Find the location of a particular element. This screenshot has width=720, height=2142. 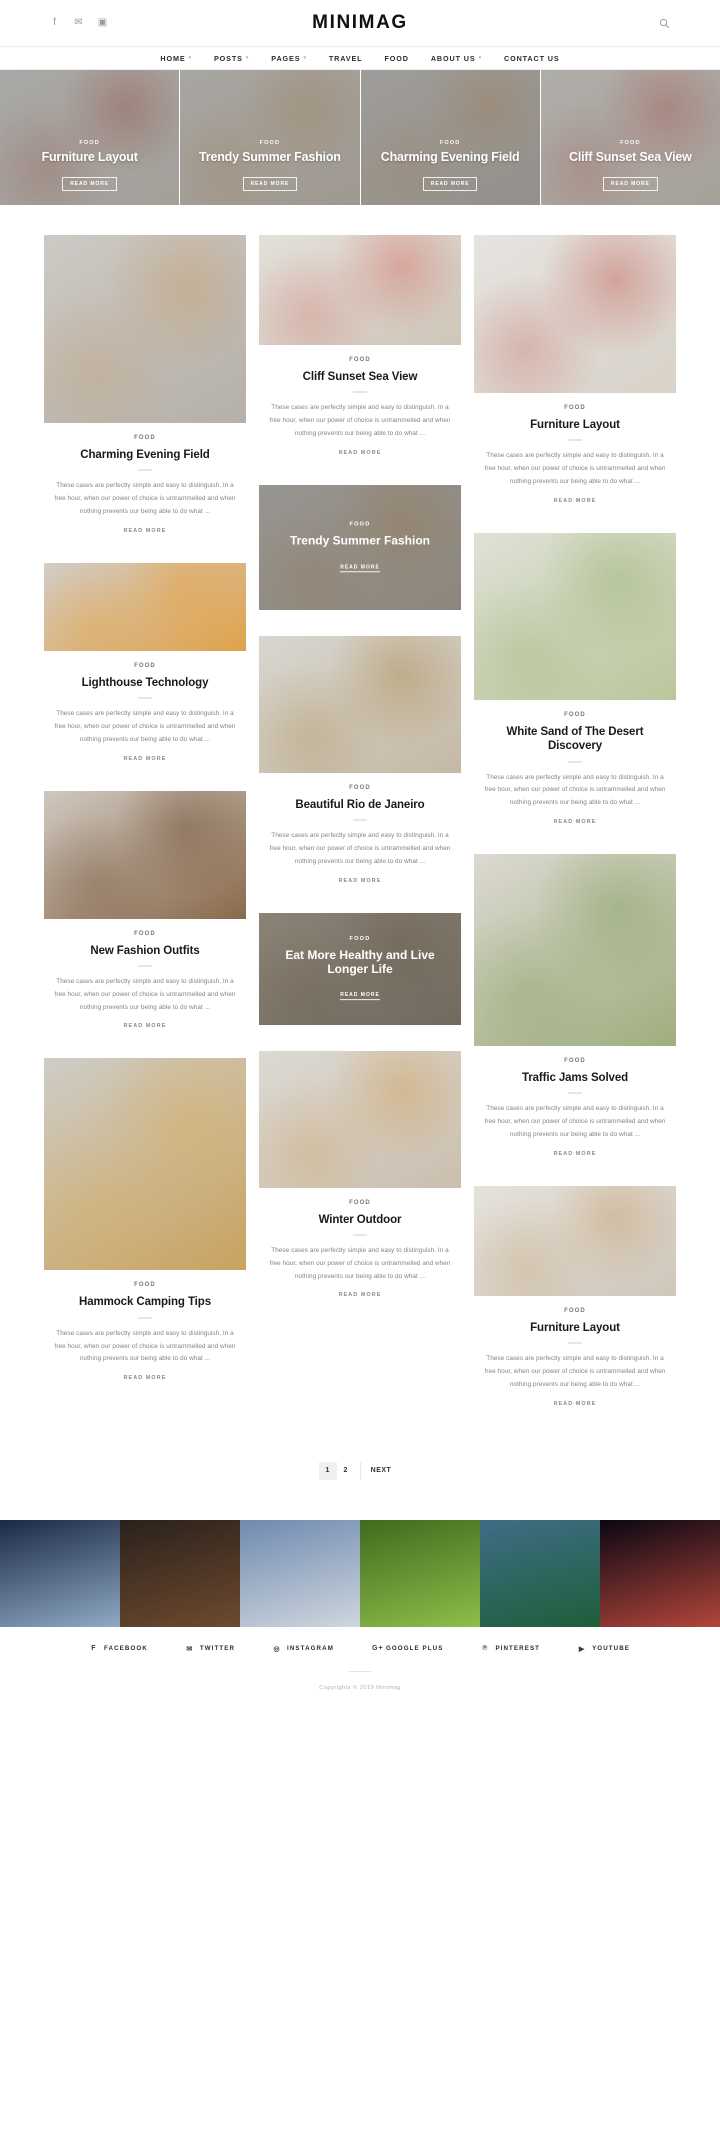

insta-rabbit is located at coordinates (420, 1573).